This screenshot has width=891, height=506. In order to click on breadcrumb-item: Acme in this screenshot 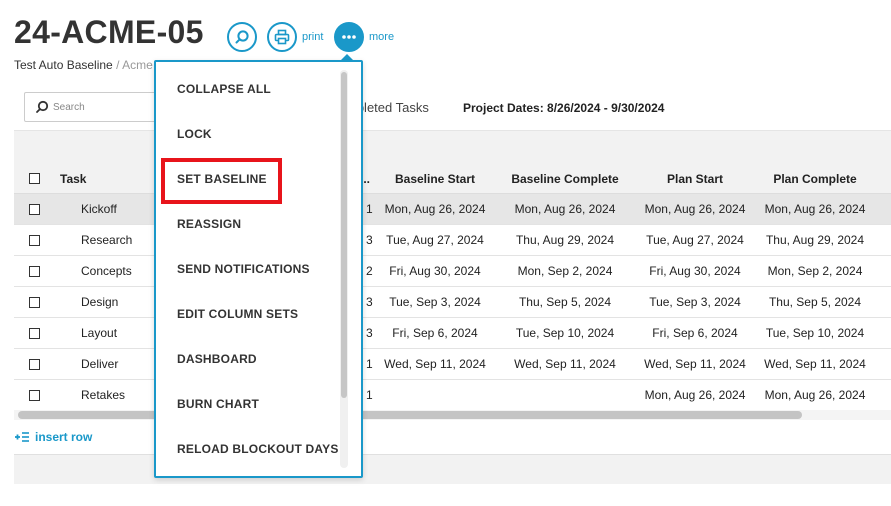, I will do `click(137, 65)`.